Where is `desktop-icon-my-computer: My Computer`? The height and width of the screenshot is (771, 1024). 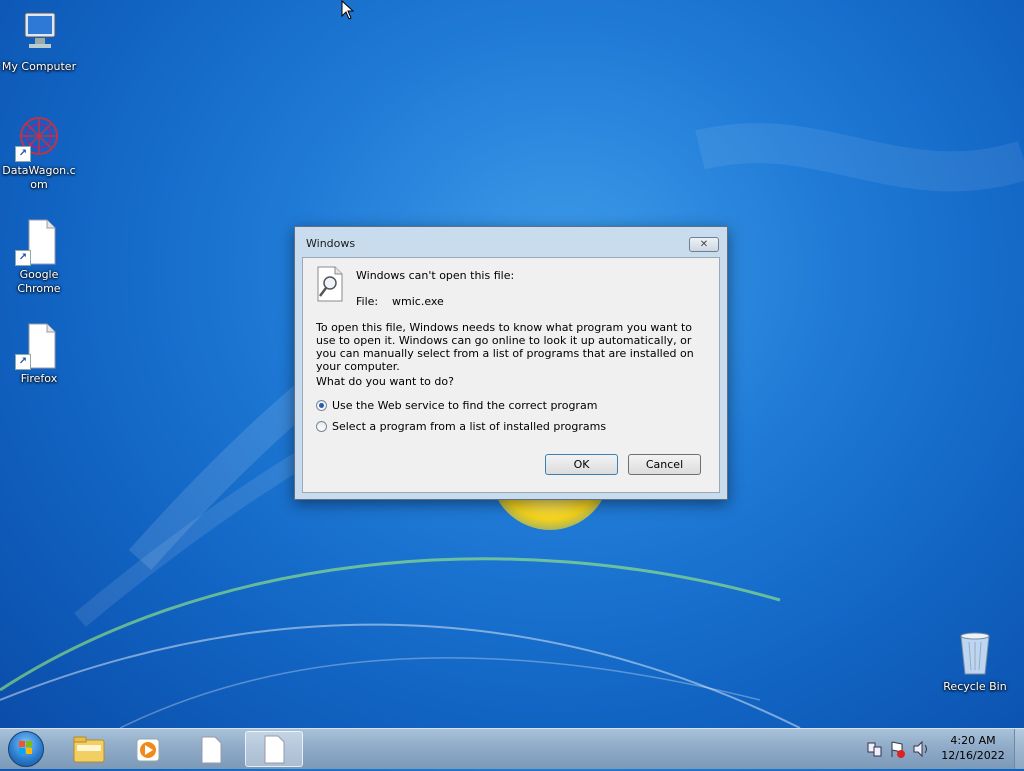 desktop-icon-my-computer: My Computer is located at coordinates (39, 42).